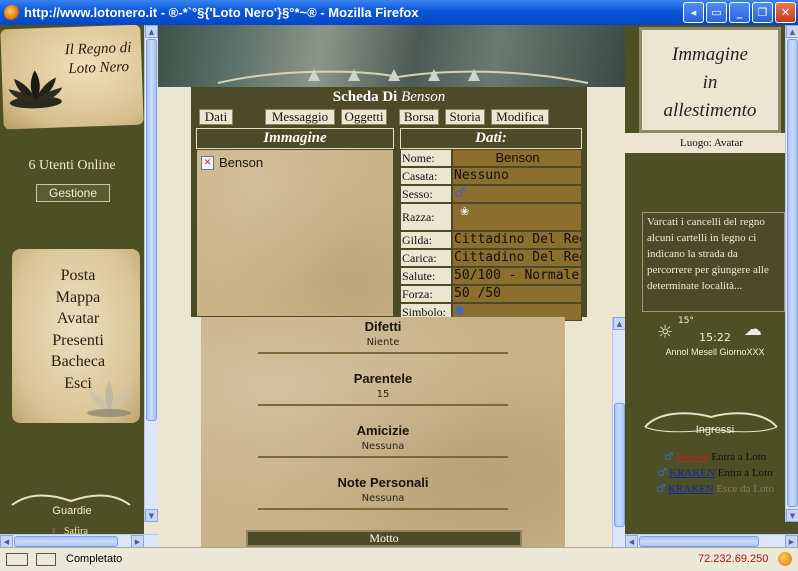 This screenshot has height=571, width=798. What do you see at coordinates (391, 56) in the screenshot?
I see `landscape-banner` at bounding box center [391, 56].